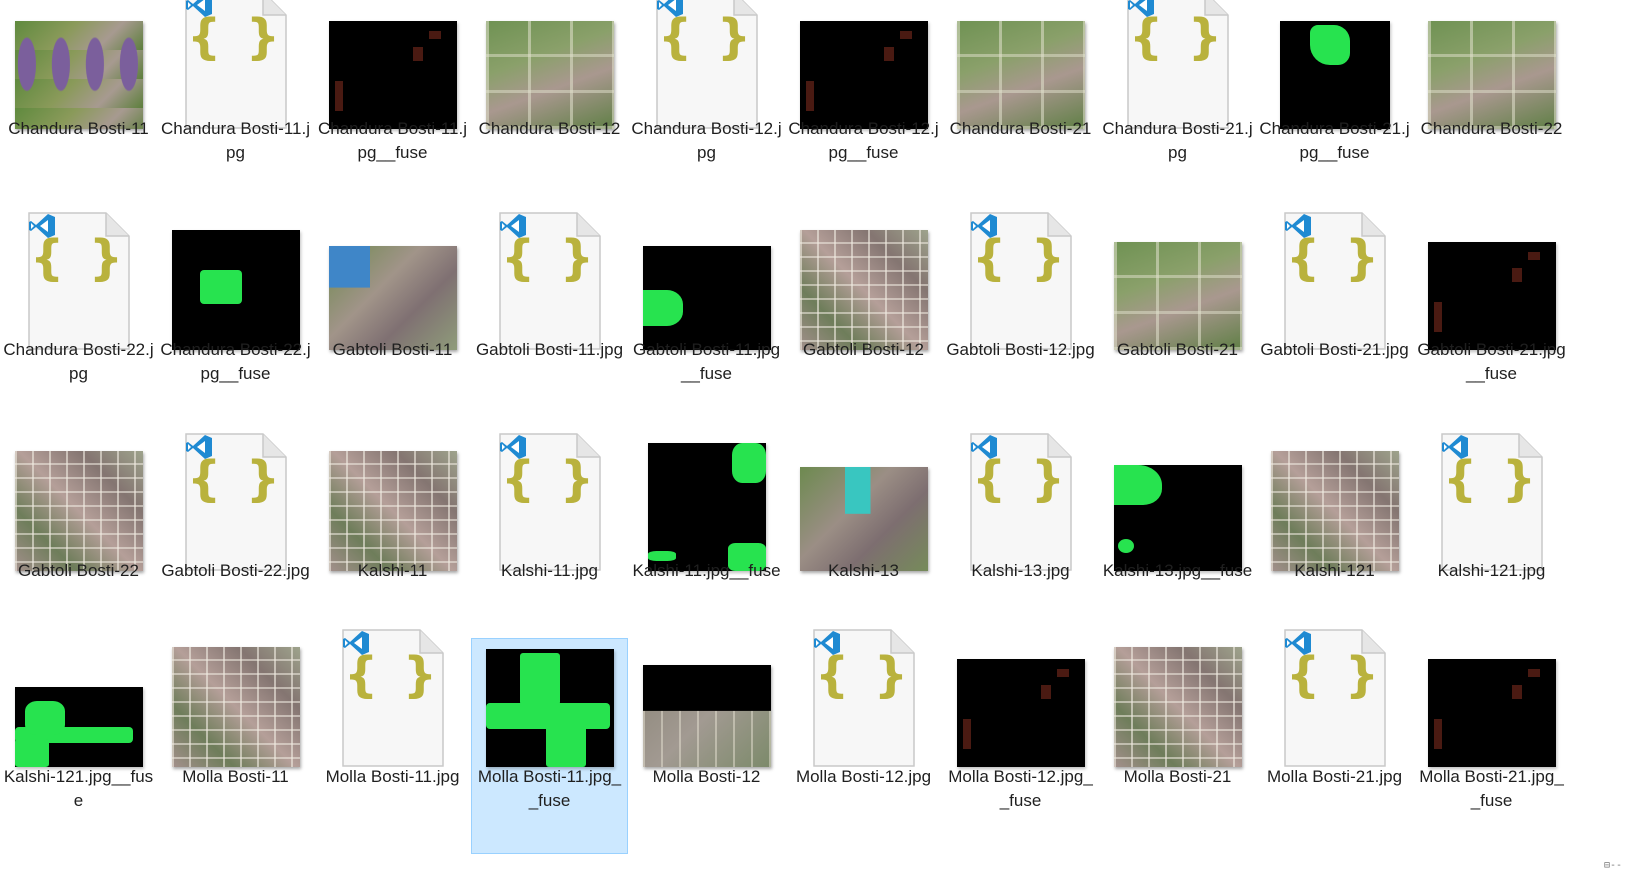 The image size is (1628, 879). I want to click on file-item-gabtoli-bosti-11-jpg-fuse: Gabtoli Bosti-11.jpg__fuse, so click(706, 321).